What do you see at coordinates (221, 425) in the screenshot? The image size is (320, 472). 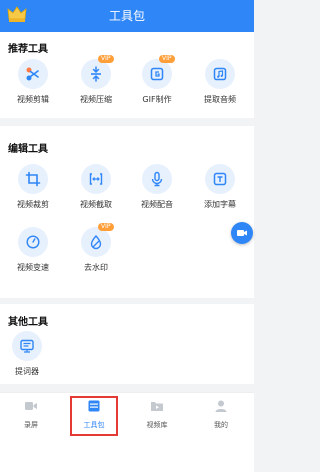 I see `tab-label: 我的` at bounding box center [221, 425].